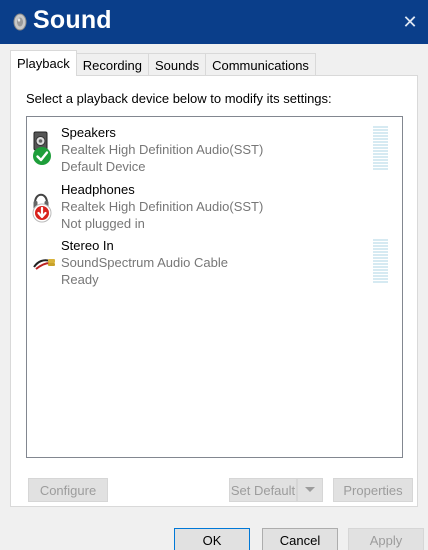  What do you see at coordinates (177, 64) in the screenshot?
I see `tab-sounds: Sounds` at bounding box center [177, 64].